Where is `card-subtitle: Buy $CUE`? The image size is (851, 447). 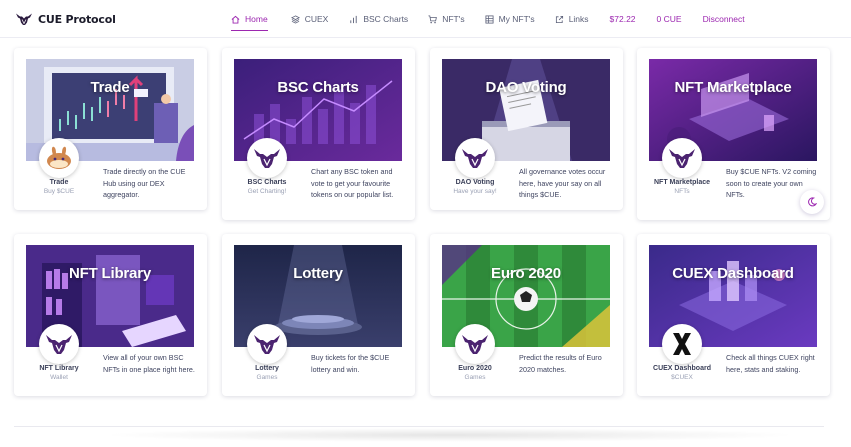
card-subtitle: Buy $CUE is located at coordinates (59, 191).